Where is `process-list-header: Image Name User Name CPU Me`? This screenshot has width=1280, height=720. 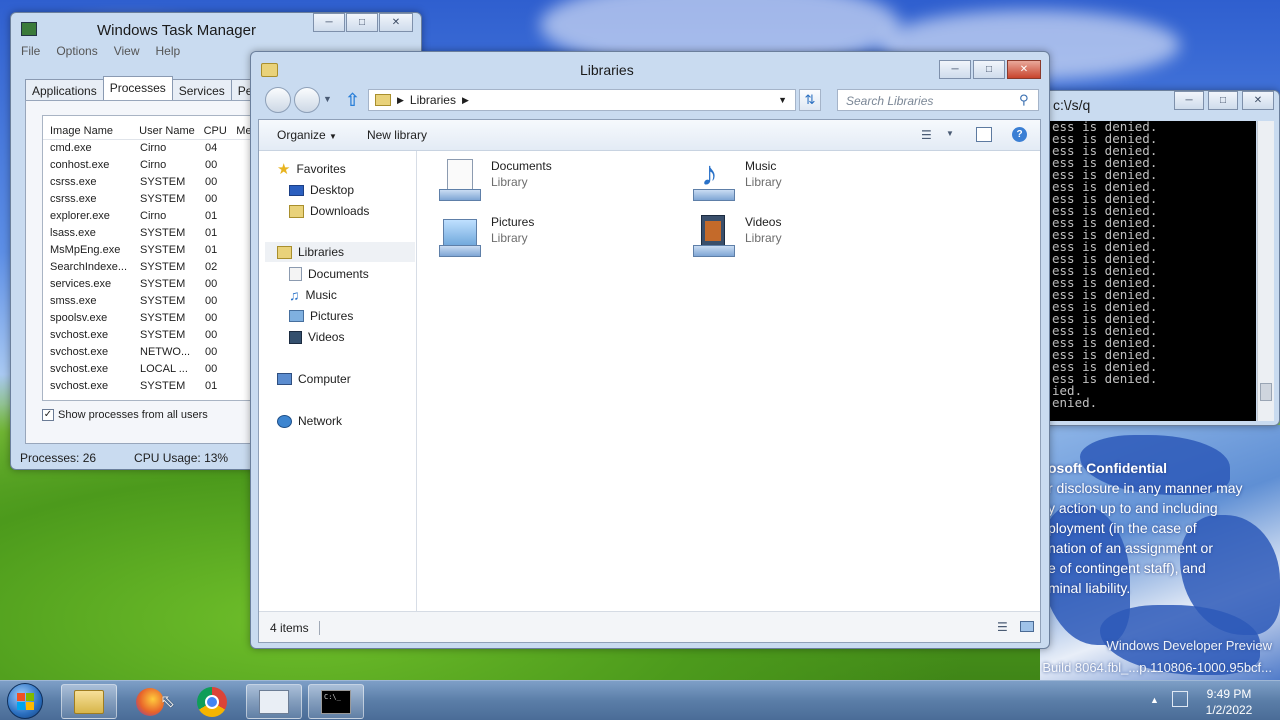
process-list-header: Image Name User Name CPU Me is located at coordinates (154, 128).